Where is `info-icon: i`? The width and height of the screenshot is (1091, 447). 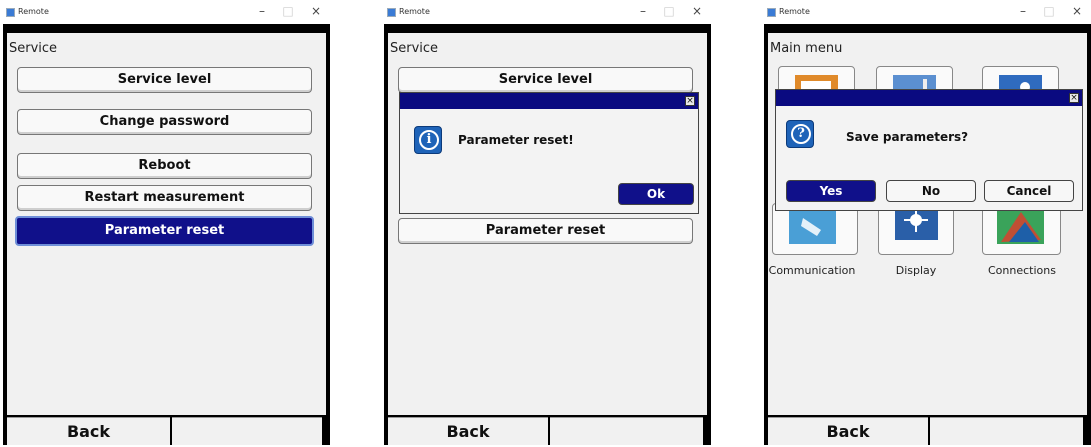
info-icon: i is located at coordinates (428, 140).